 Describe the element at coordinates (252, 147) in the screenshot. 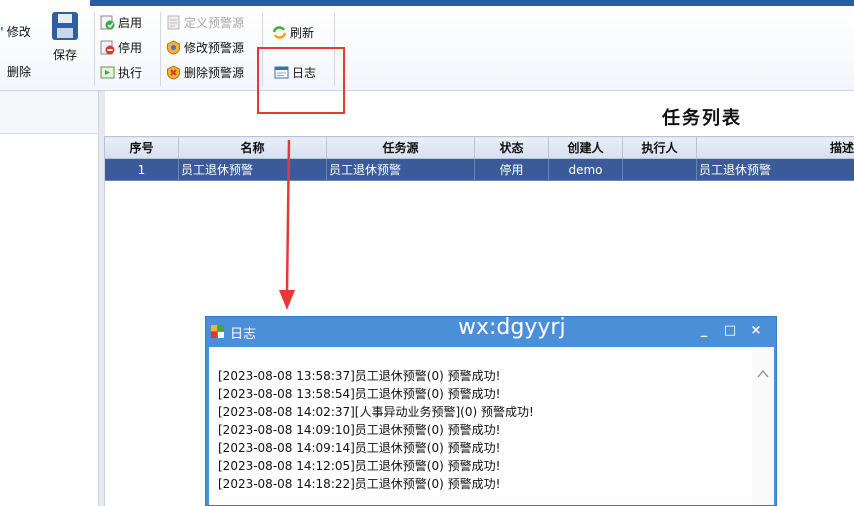

I see `column-header-name: 名称` at that location.